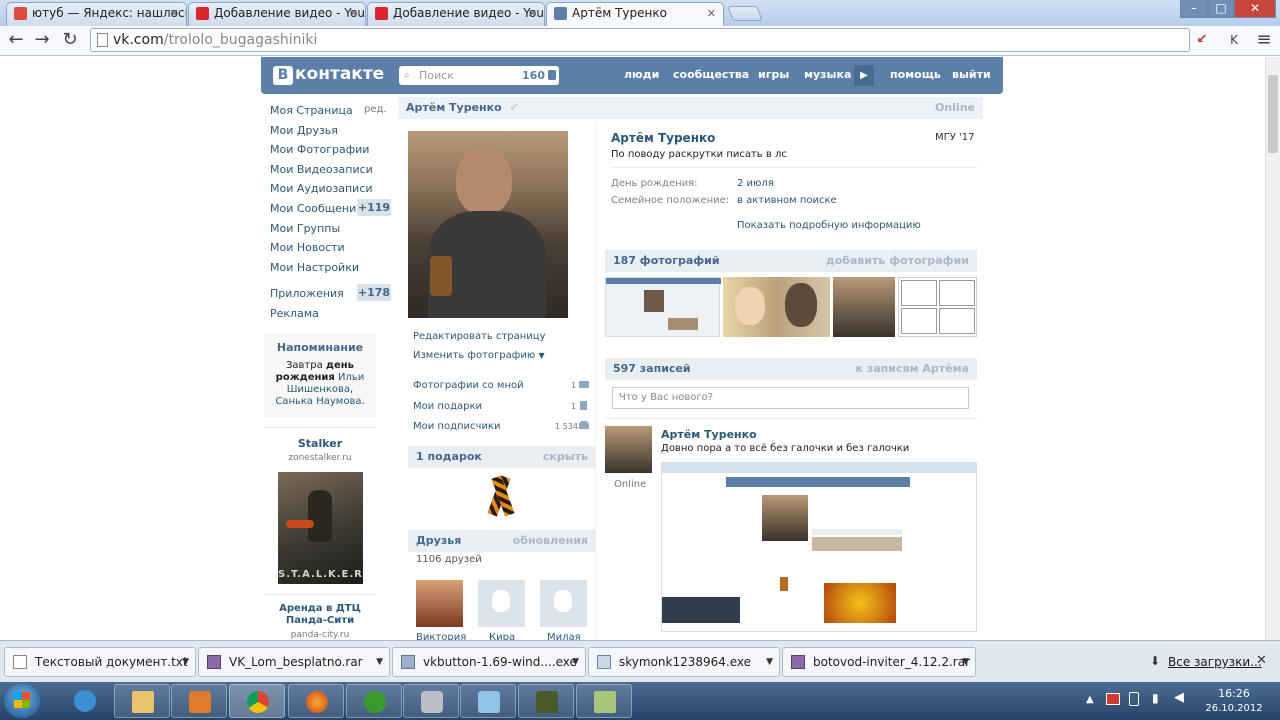 This screenshot has width=1280, height=720. What do you see at coordinates (316, 208) in the screenshot?
I see `menu-my-messages: Мои Сообщения` at bounding box center [316, 208].